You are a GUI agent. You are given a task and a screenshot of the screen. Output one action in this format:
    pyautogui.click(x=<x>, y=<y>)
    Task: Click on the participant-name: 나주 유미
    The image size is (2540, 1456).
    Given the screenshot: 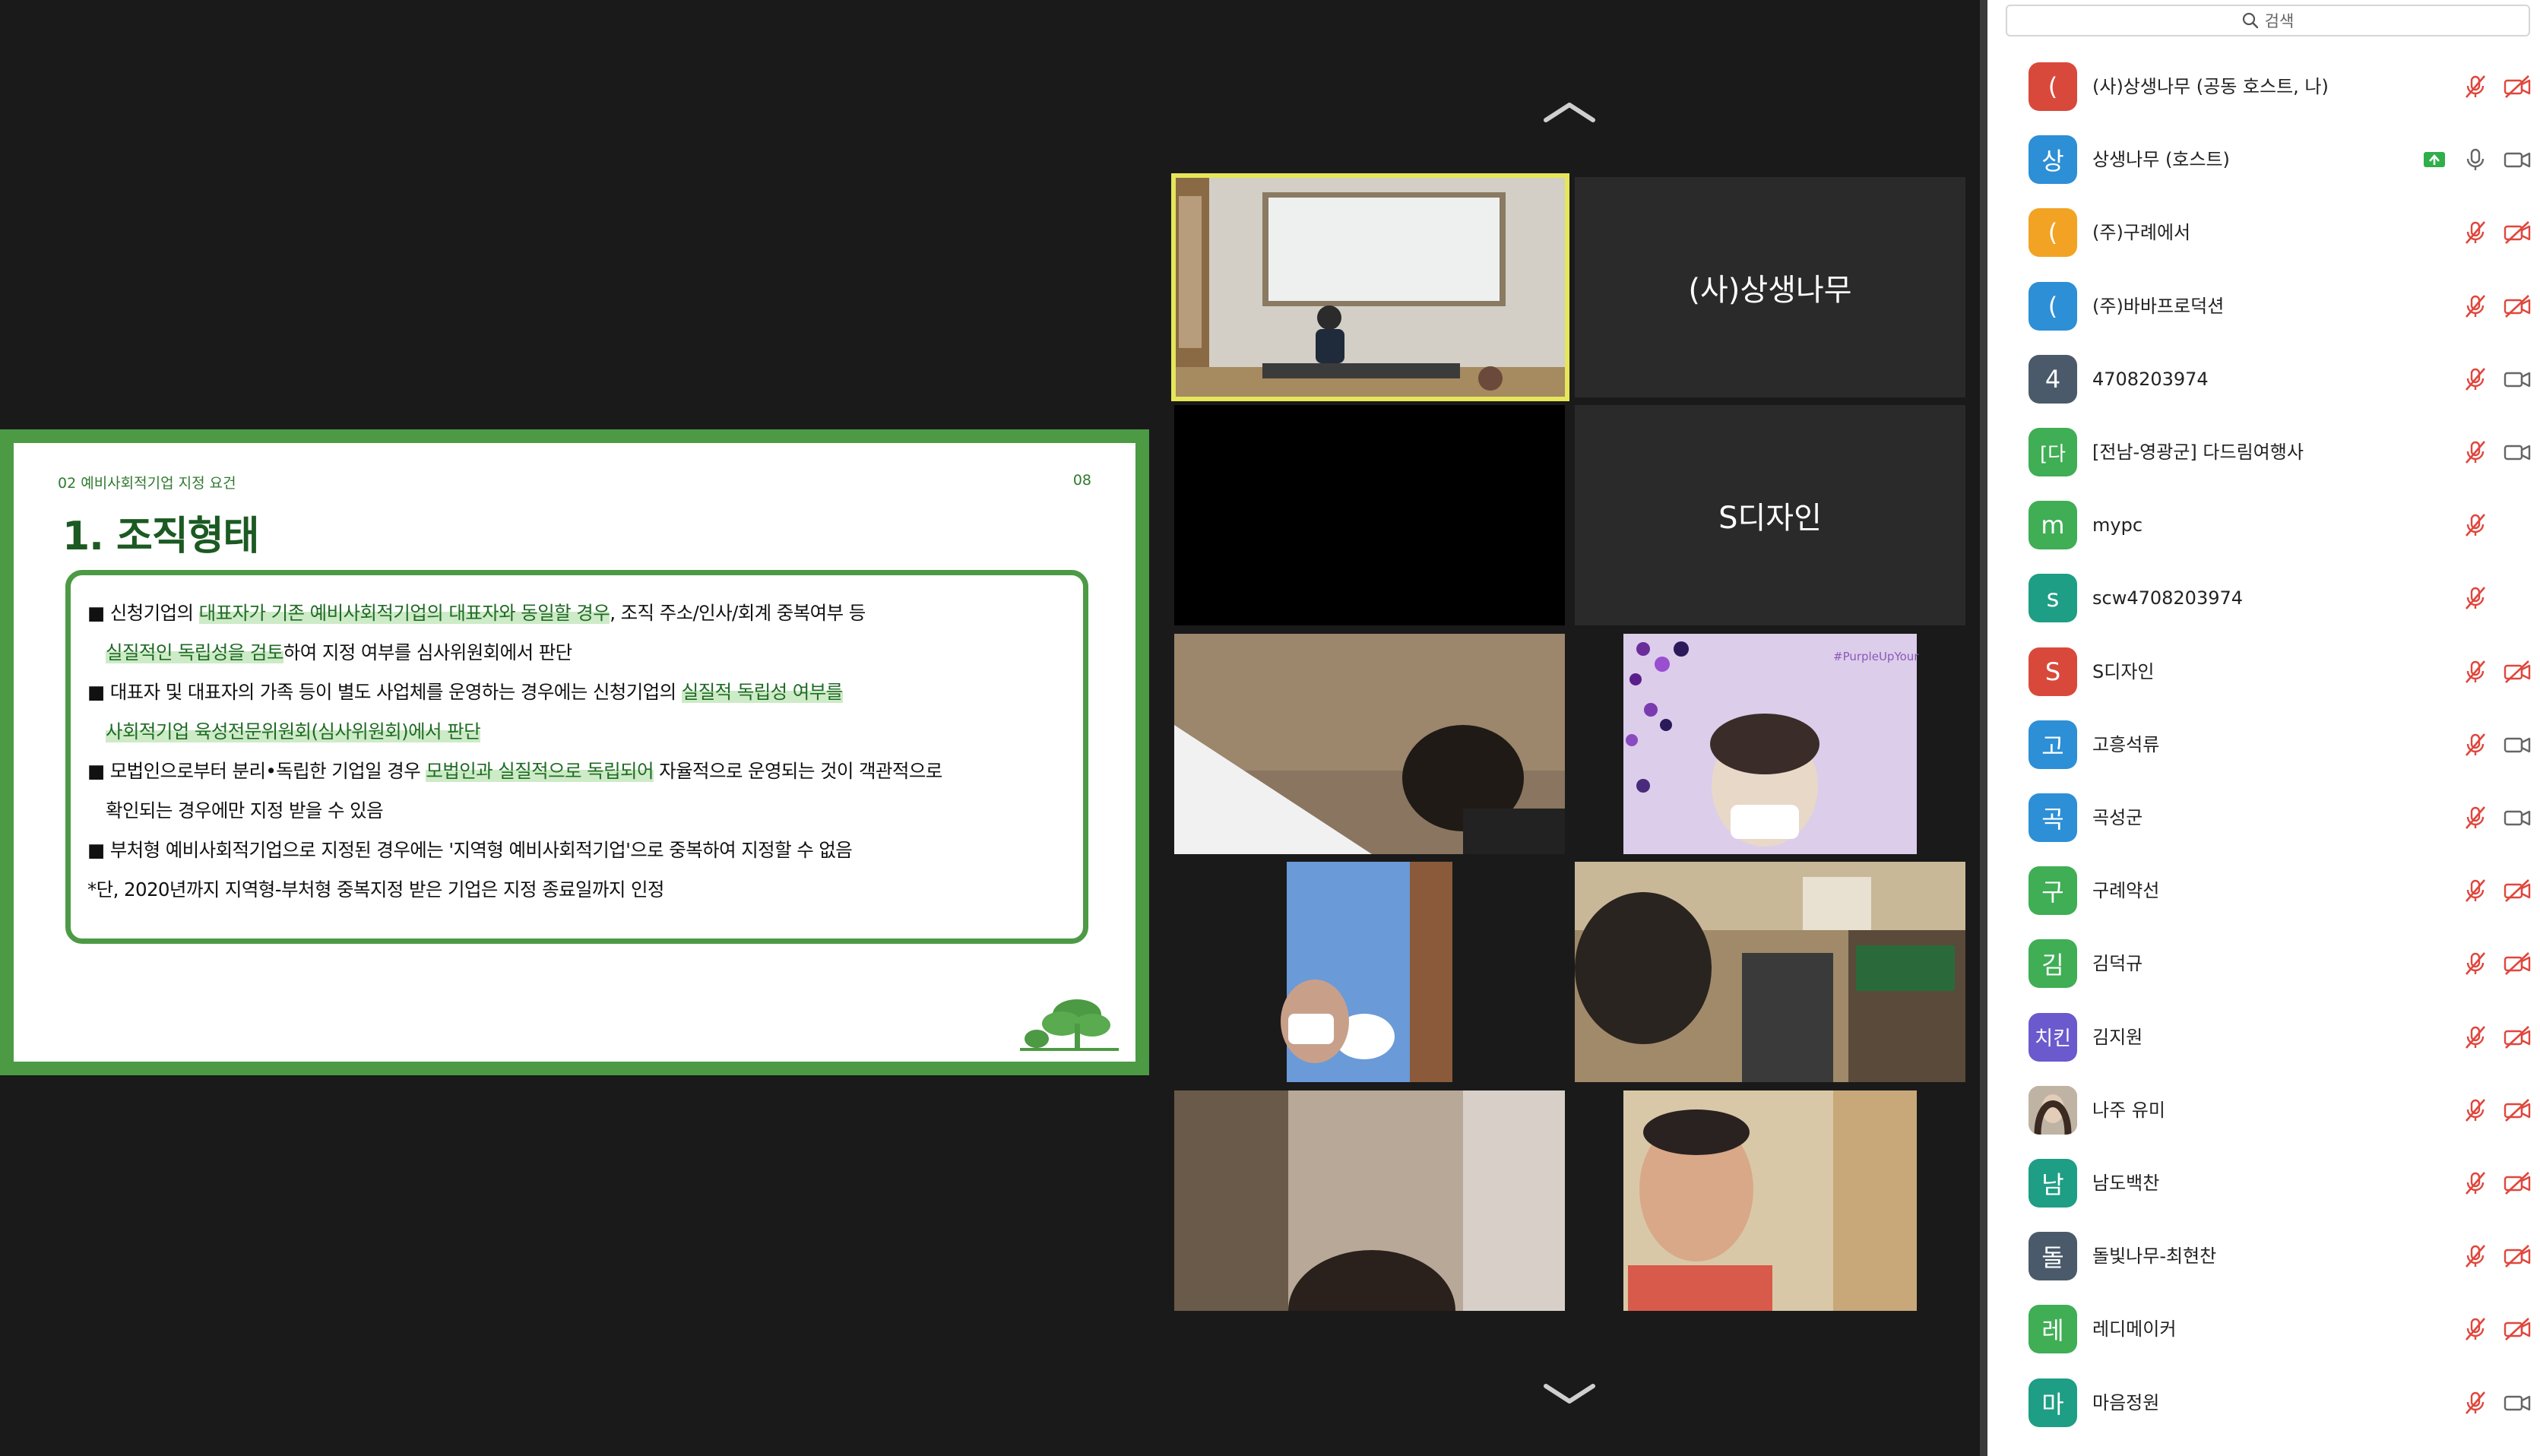 What is the action you would take?
    pyautogui.click(x=2128, y=1110)
    